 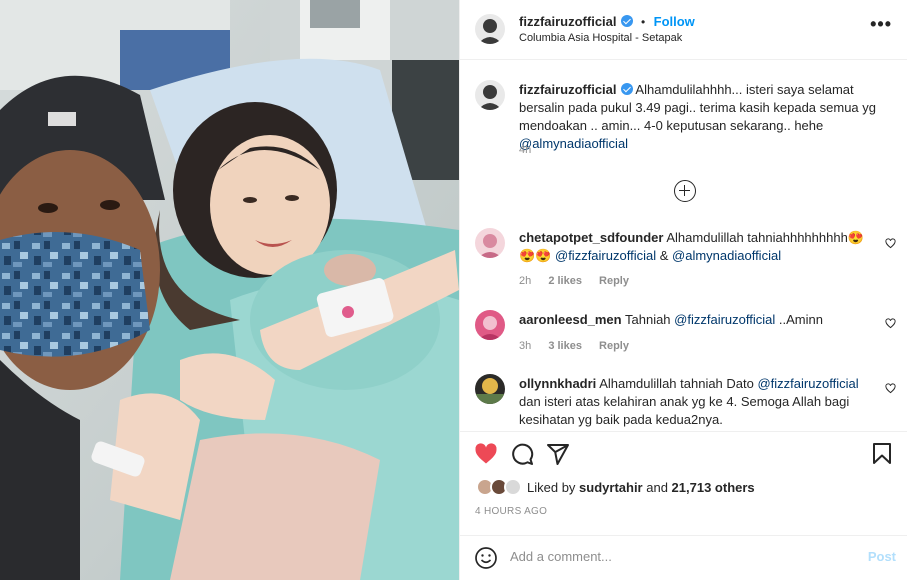 I want to click on follow-button: Follow, so click(x=674, y=21).